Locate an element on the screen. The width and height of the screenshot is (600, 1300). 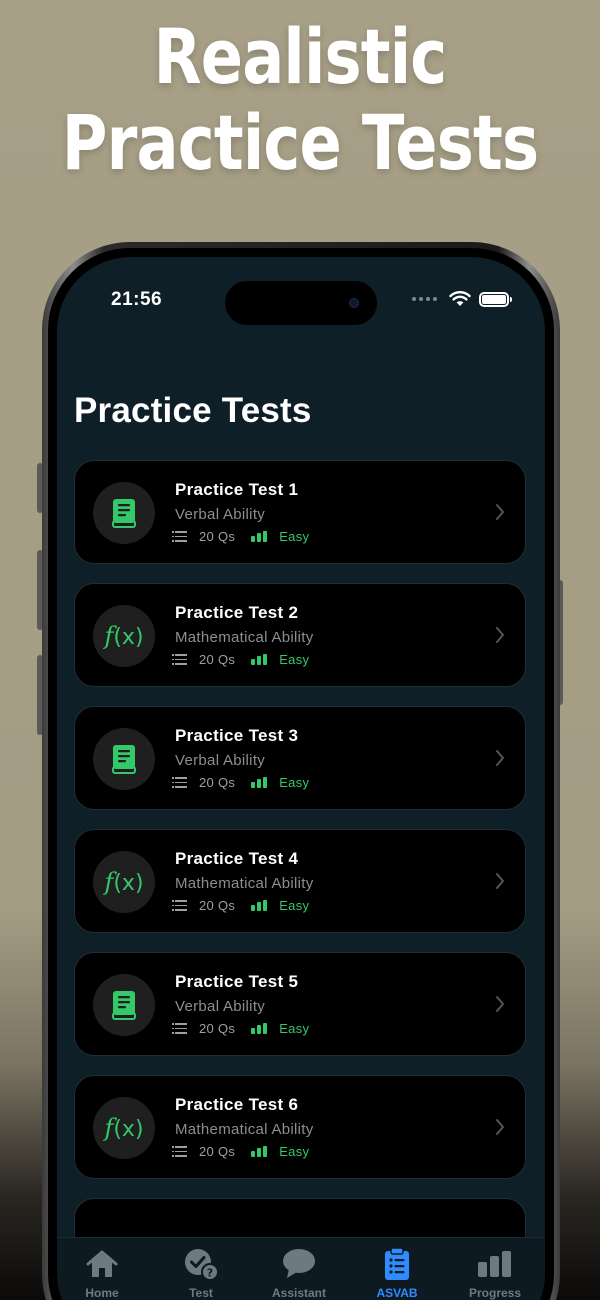
promo-headline: Realistic Practice Tests is located at coordinates (300, 100).